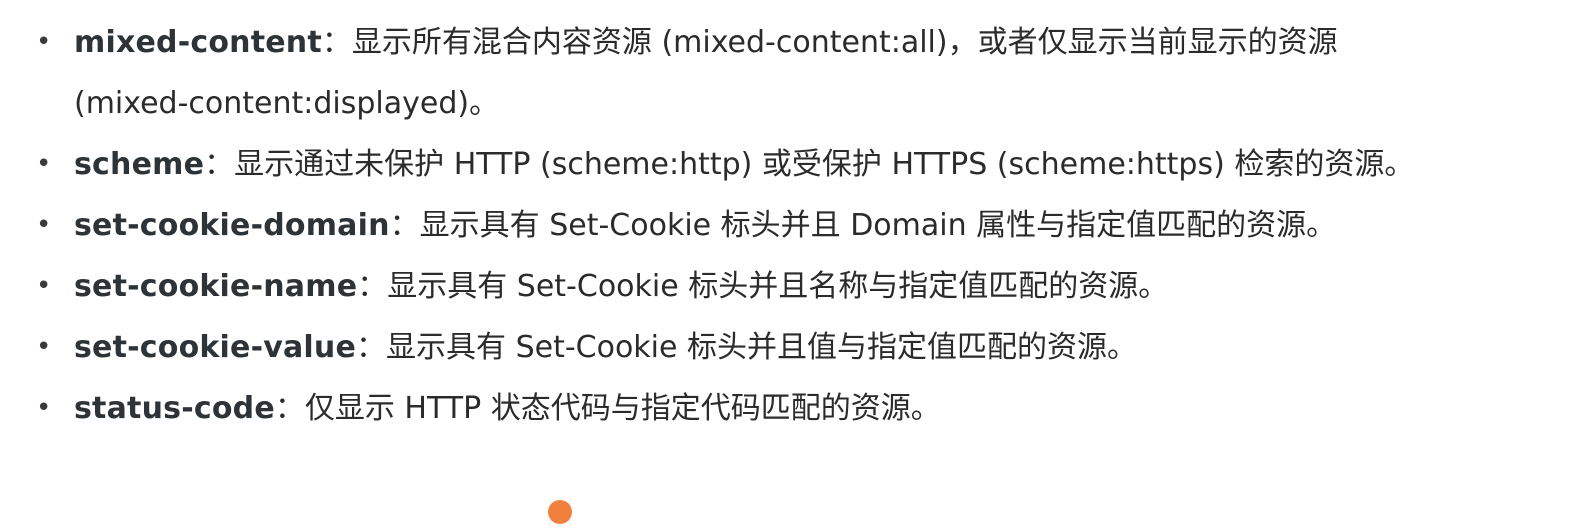  Describe the element at coordinates (216, 286) in the screenshot. I see `property-term: set-cookie-name` at that location.